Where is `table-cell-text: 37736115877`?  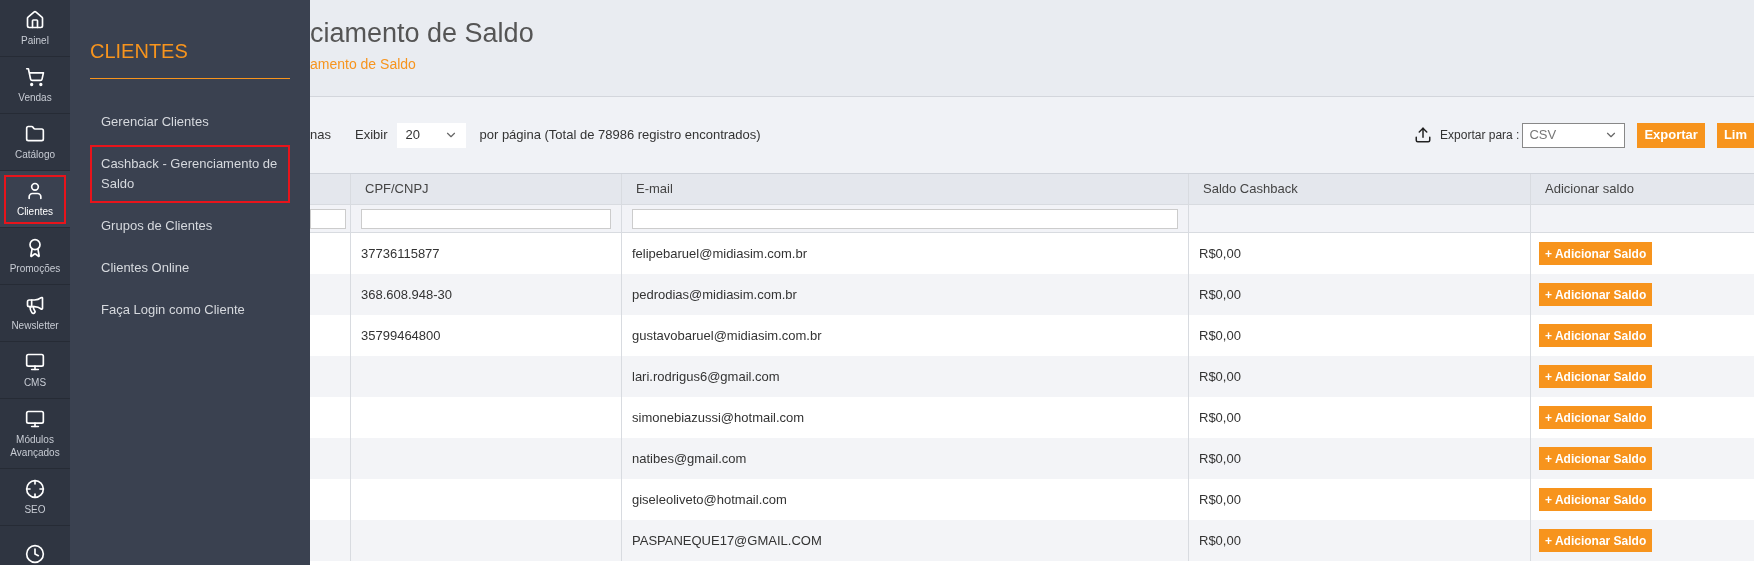
table-cell-text: 37736115877 is located at coordinates (400, 253).